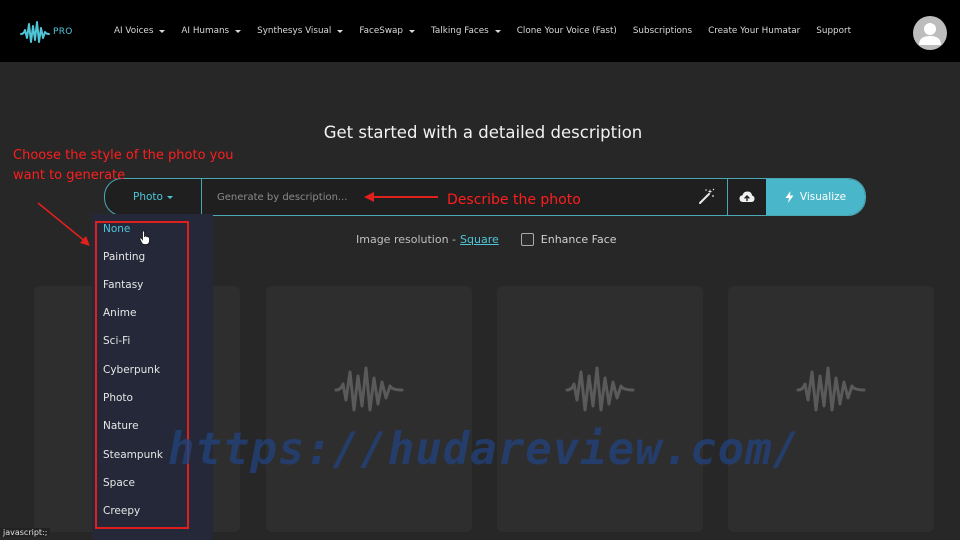 Image resolution: width=960 pixels, height=540 pixels. I want to click on watermark-url: https://hudareview.com/, so click(484, 449).